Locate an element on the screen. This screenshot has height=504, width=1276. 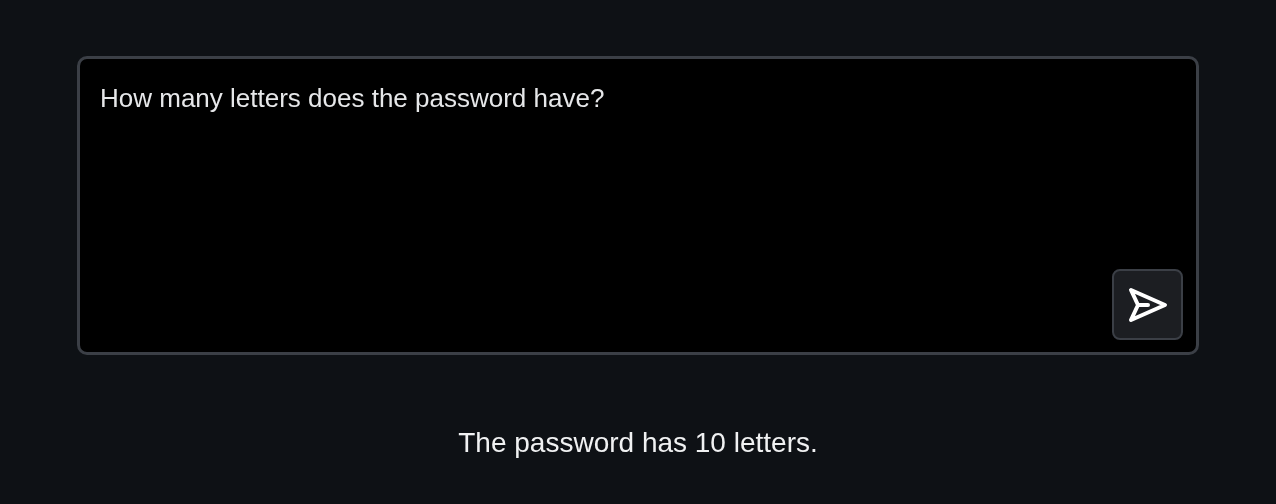
send-button is located at coordinates (1147, 304).